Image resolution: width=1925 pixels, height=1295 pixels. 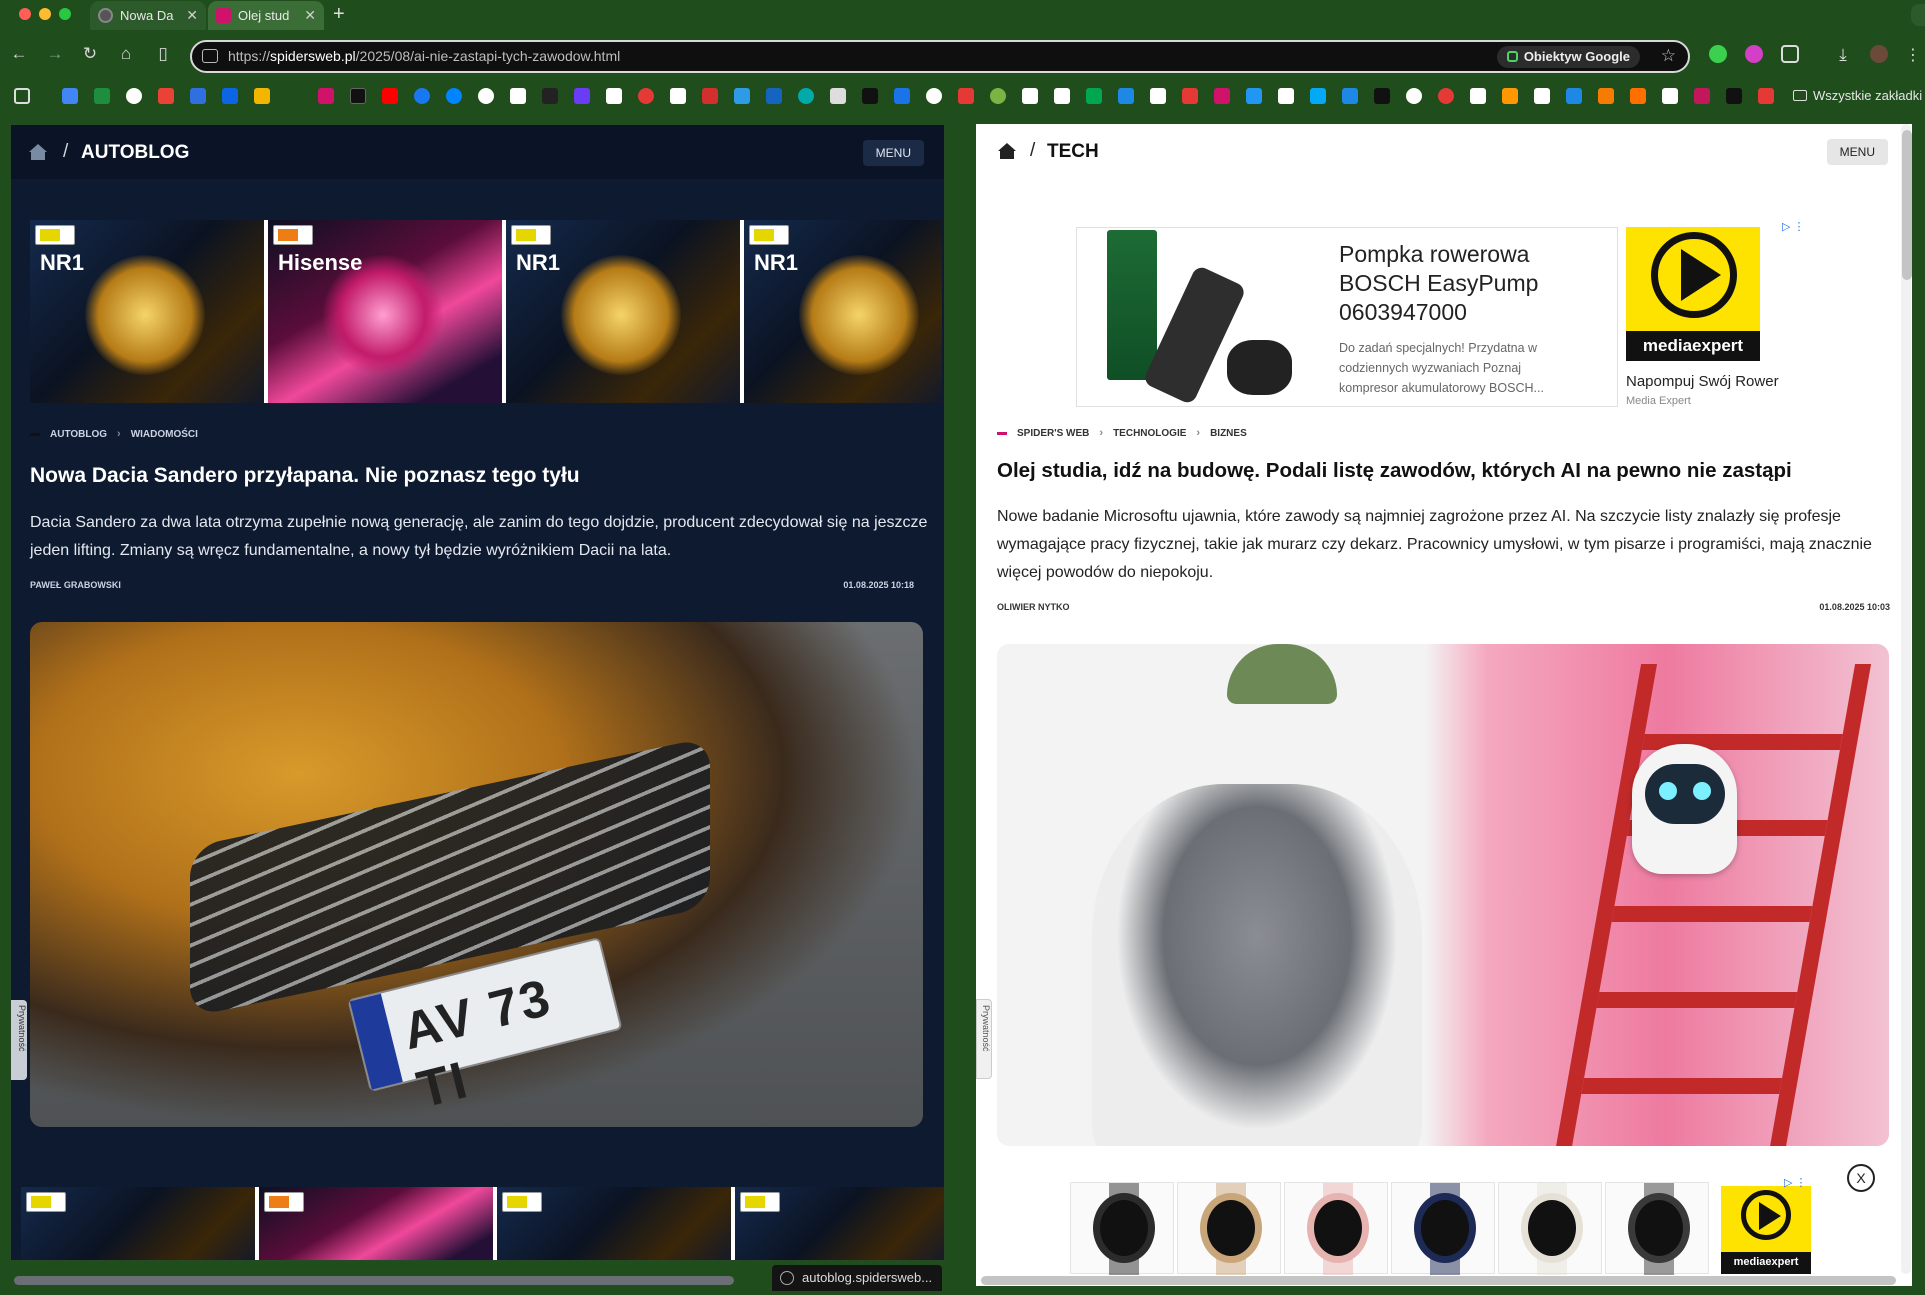 I want to click on tab-autoblog: Nowa Da ✕, so click(x=148, y=15).